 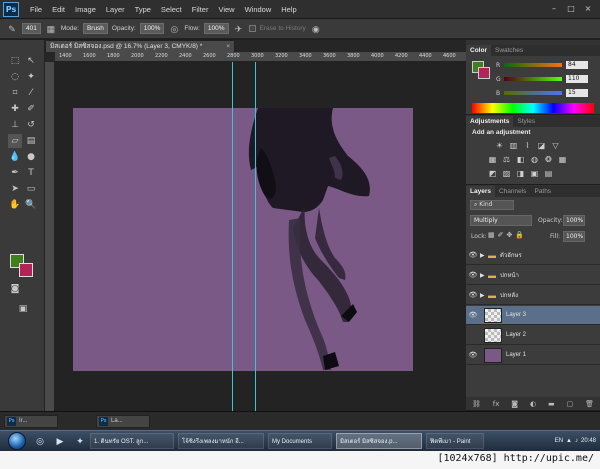 I want to click on menu-window: Window, so click(x=258, y=9).